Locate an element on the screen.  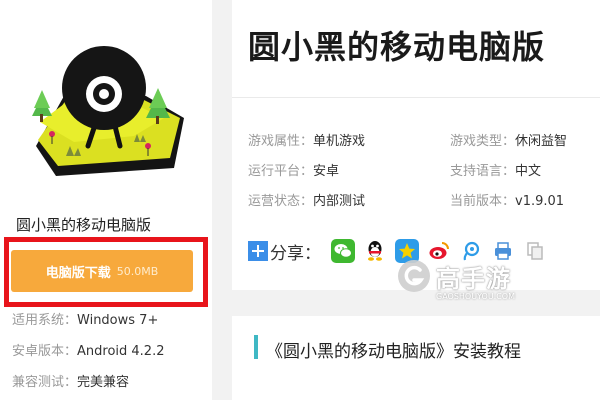
info-key: 运行平台： is located at coordinates (281, 171).